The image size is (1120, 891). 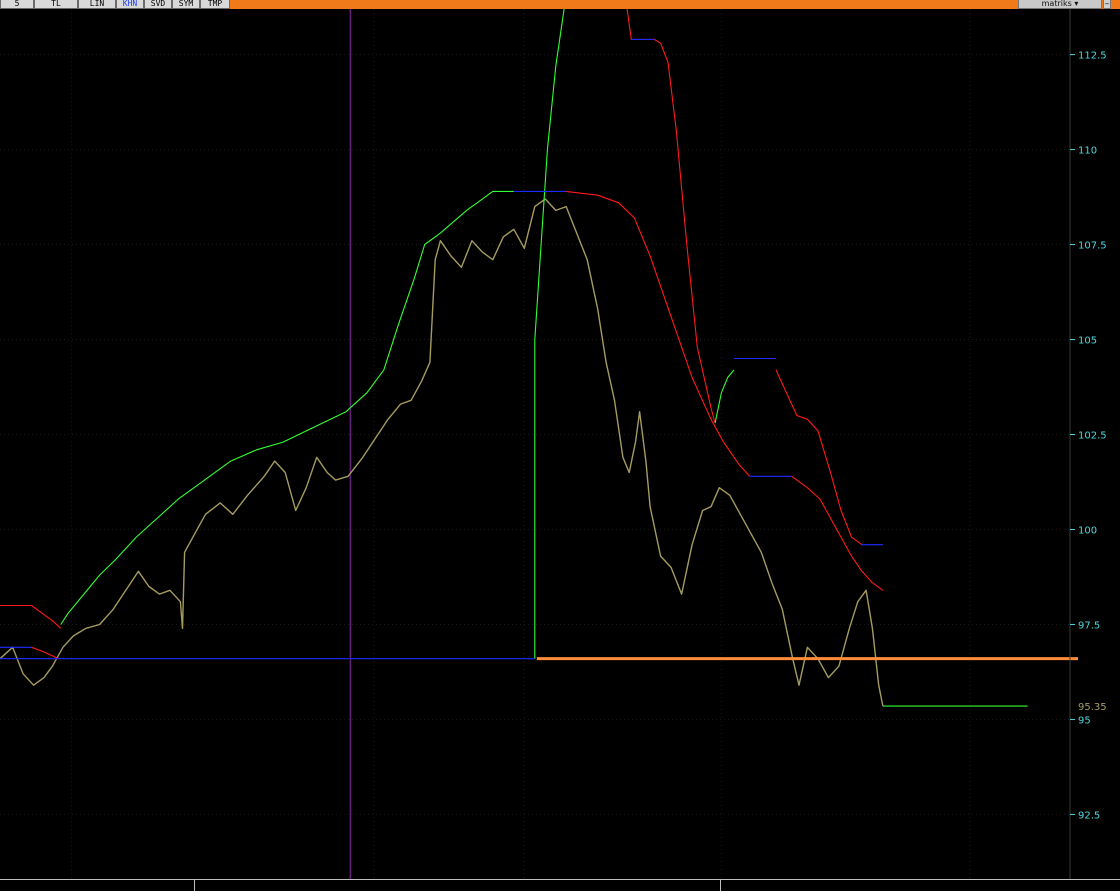 I want to click on brand-name: matriks, so click(x=1056, y=4).